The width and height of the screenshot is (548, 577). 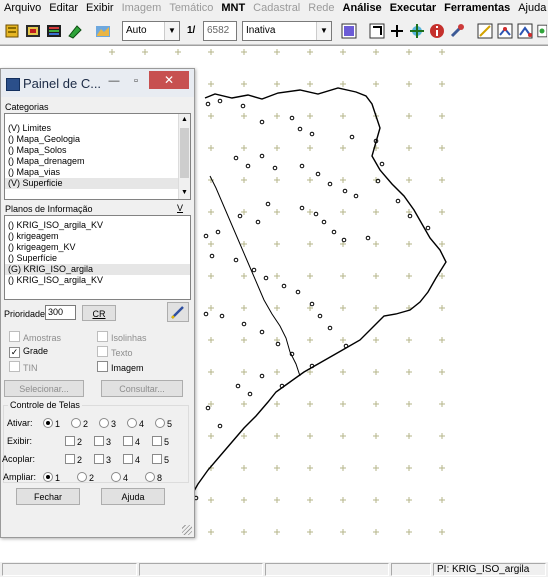 I want to click on grid-view-icon, so click(x=349, y=31).